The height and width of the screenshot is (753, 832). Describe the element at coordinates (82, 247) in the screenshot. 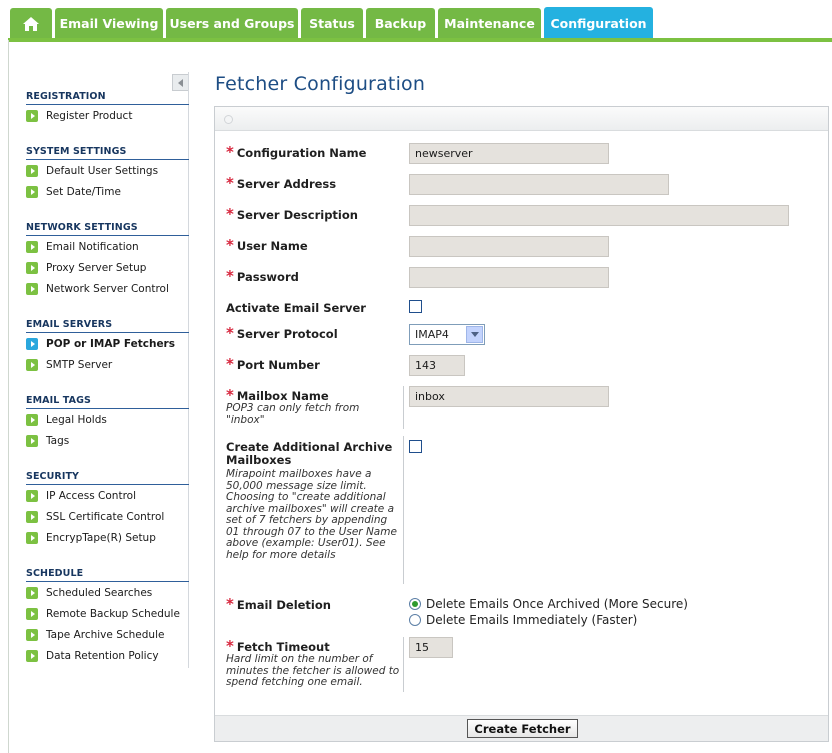

I see `sidebar-item-email-notification: Email Notification` at that location.